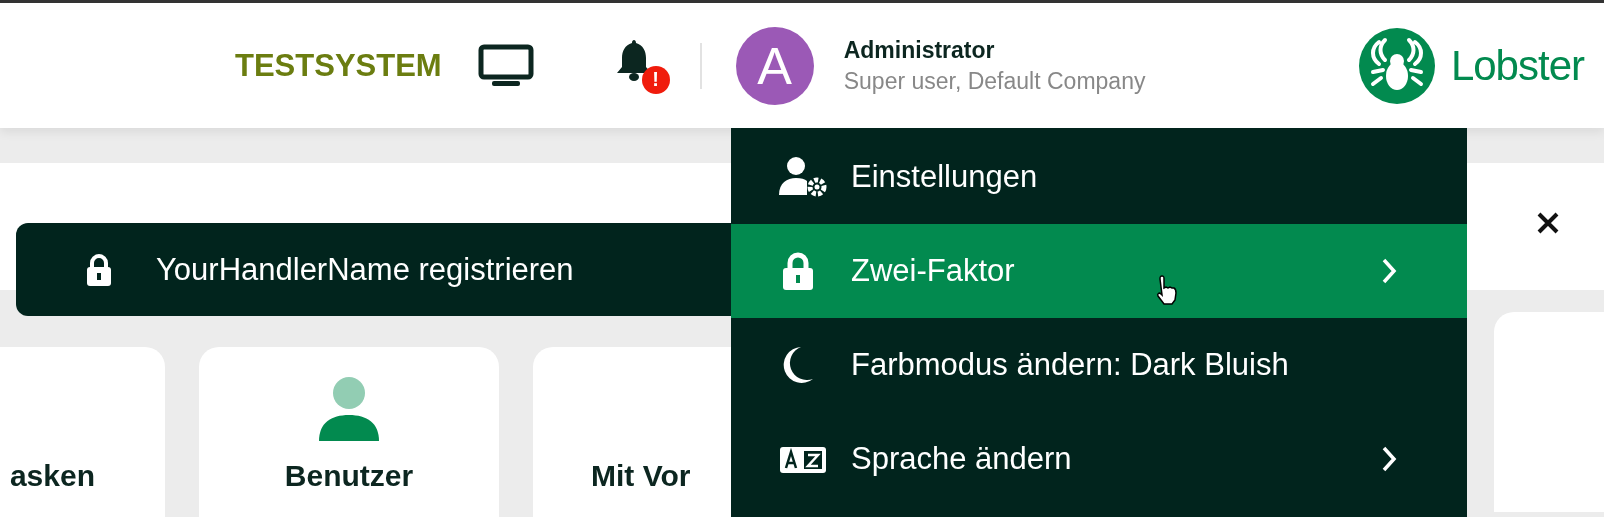  Describe the element at coordinates (505, 65) in the screenshot. I see `monitor-icon` at that location.